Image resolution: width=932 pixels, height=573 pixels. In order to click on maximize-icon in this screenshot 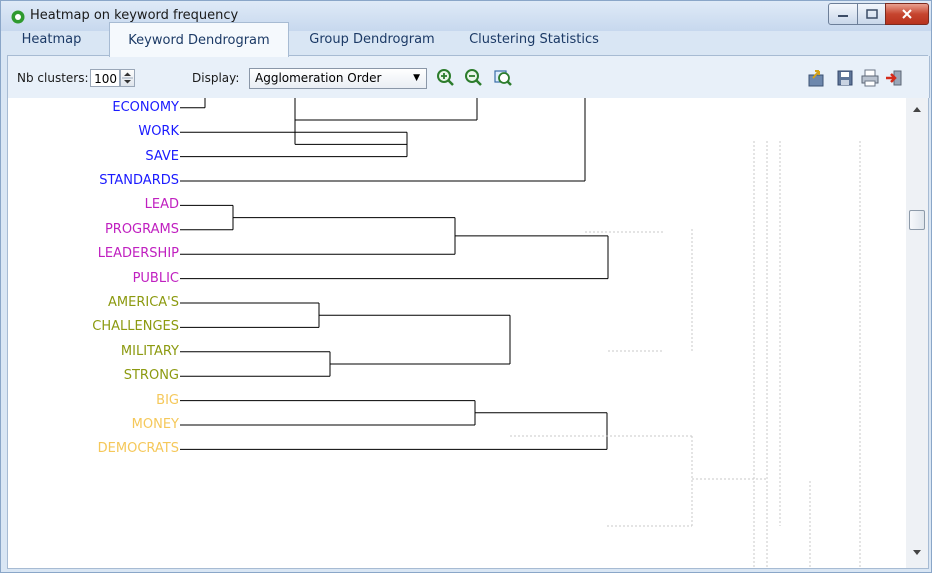, I will do `click(871, 14)`.